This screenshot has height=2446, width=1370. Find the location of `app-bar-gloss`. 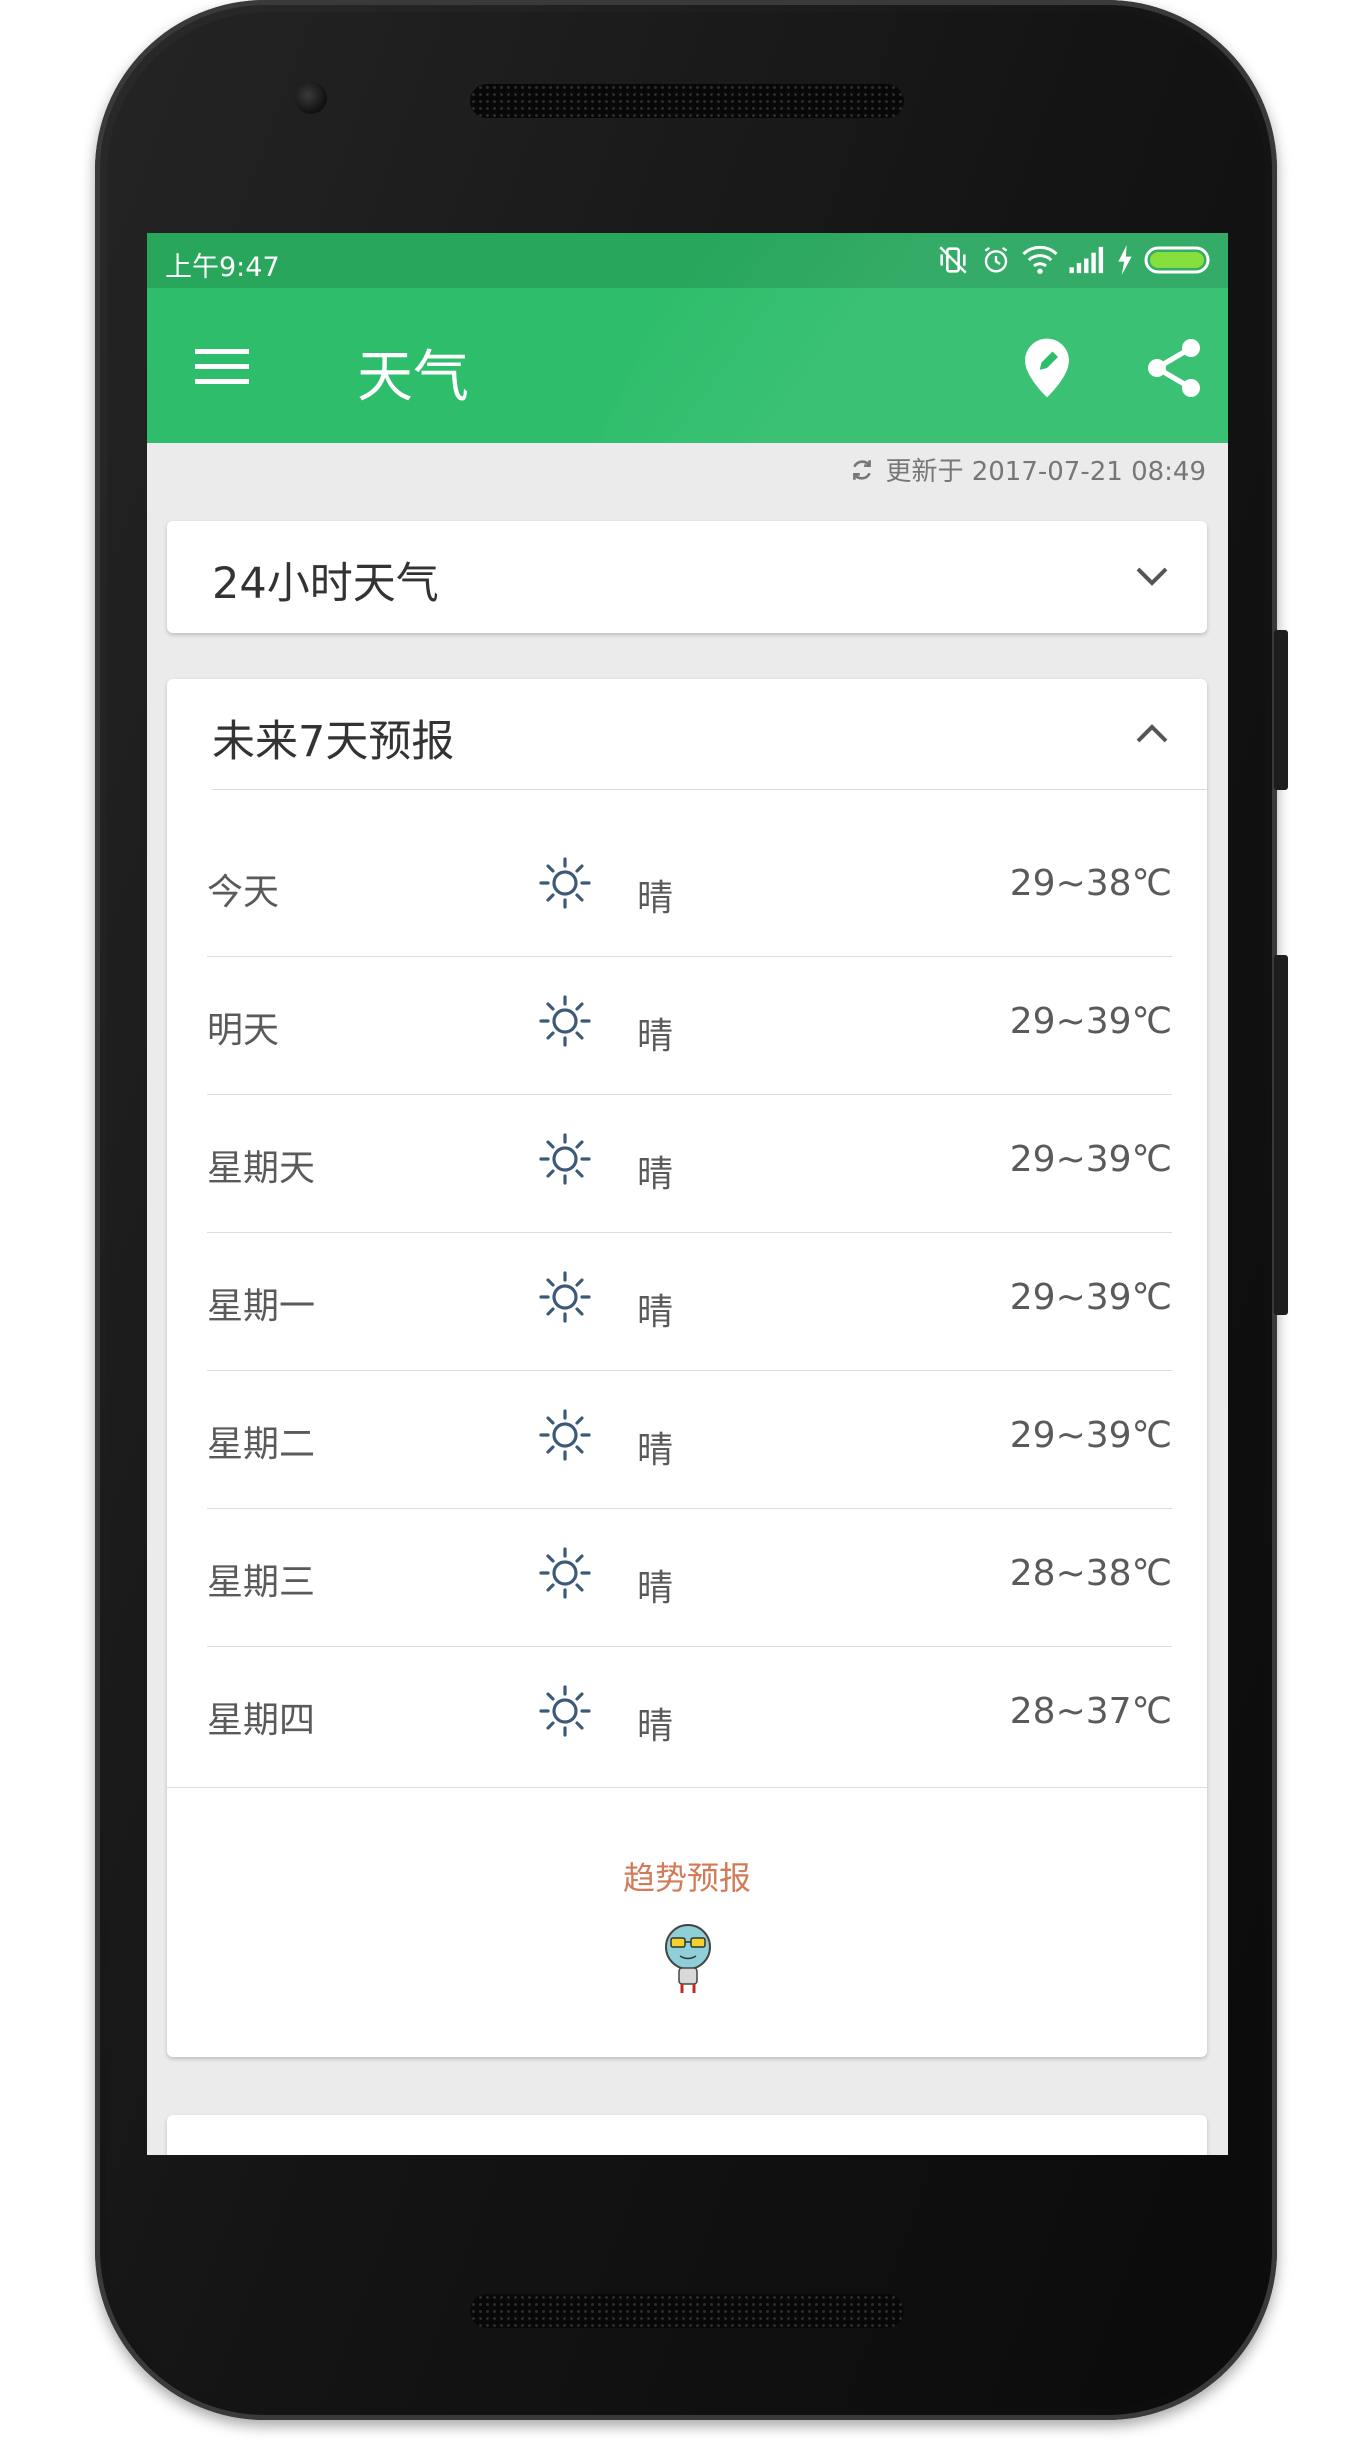

app-bar-gloss is located at coordinates (913, 338).